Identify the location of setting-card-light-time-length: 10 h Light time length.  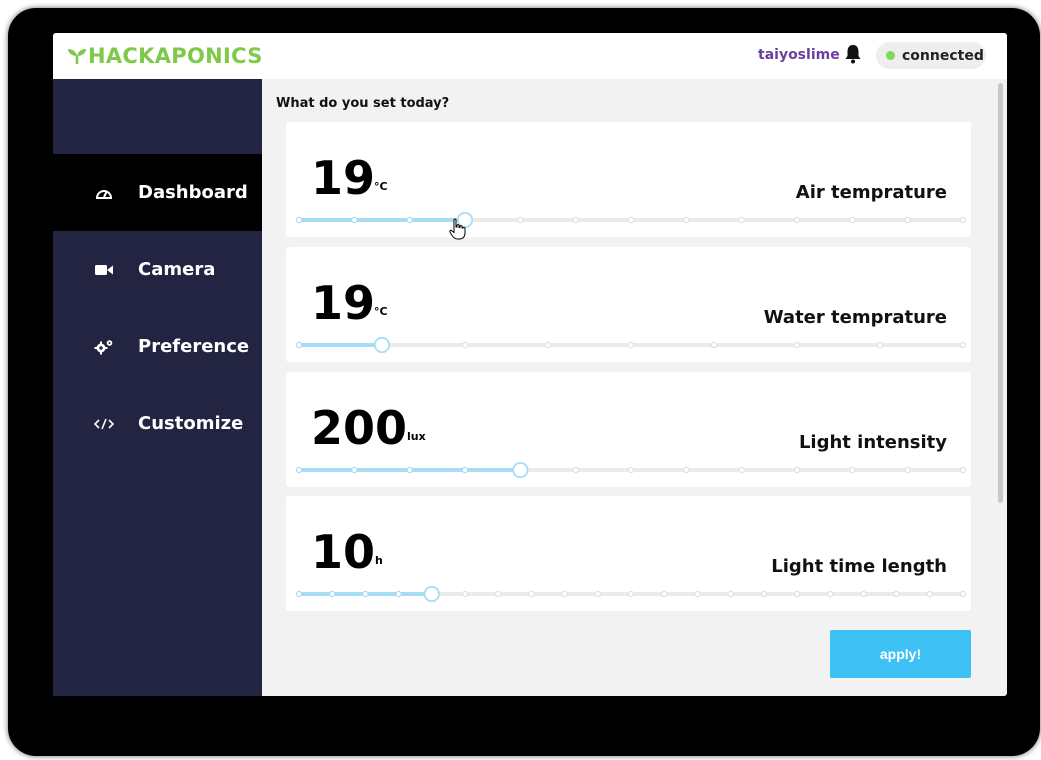
(628, 553).